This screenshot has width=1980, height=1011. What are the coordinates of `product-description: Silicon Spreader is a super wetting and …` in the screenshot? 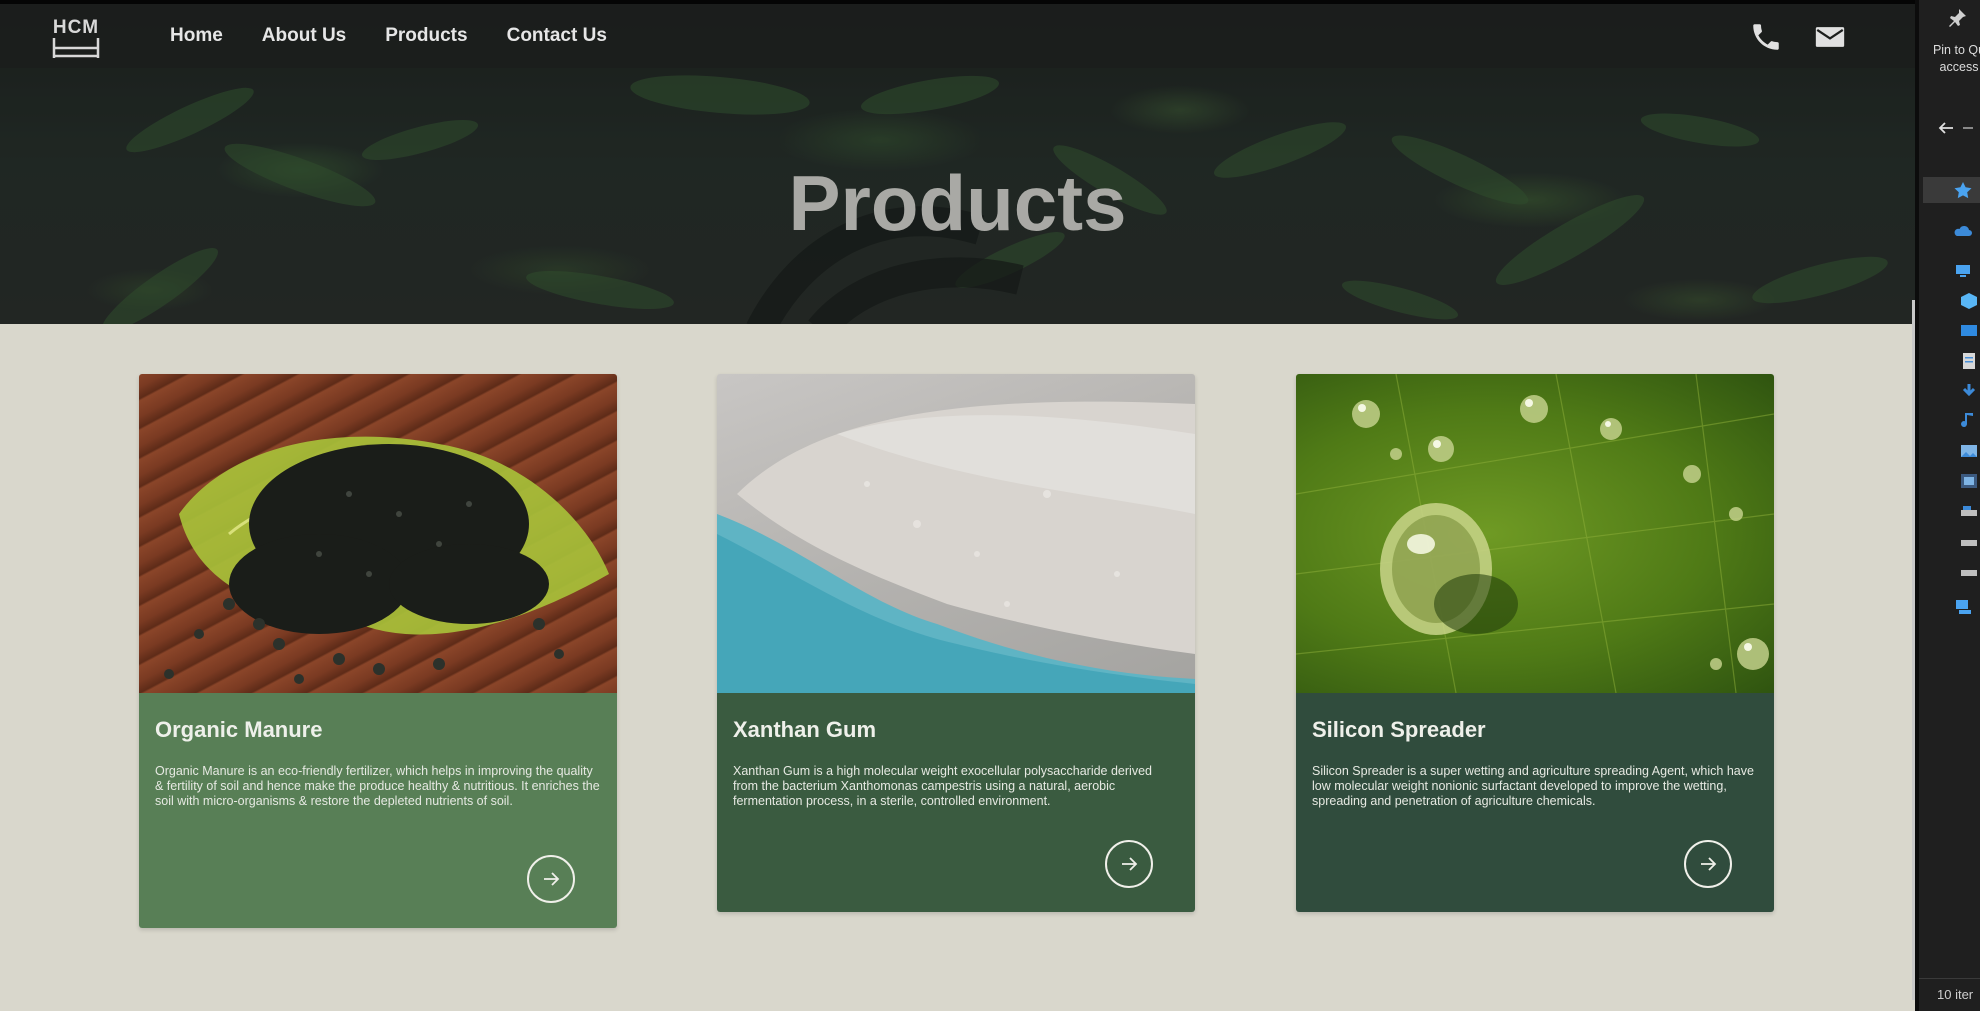 It's located at (1533, 786).